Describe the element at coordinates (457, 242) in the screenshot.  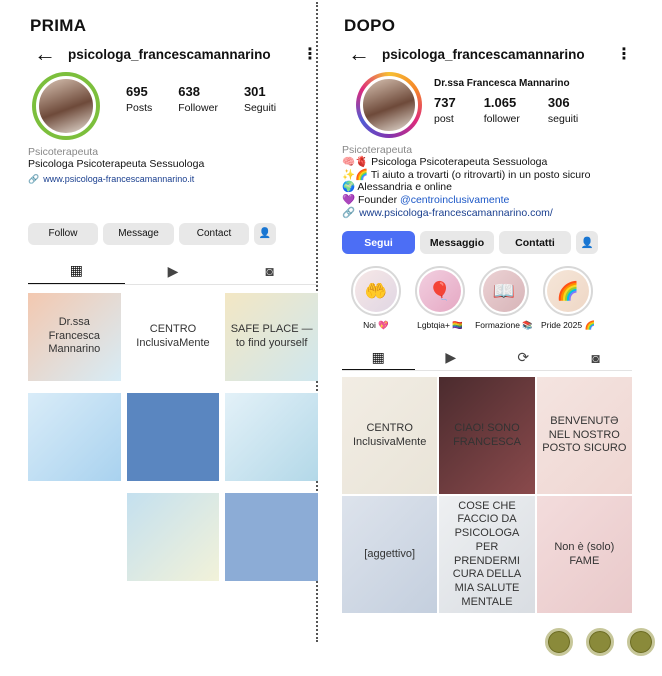
I see `message-button: Messaggio` at that location.